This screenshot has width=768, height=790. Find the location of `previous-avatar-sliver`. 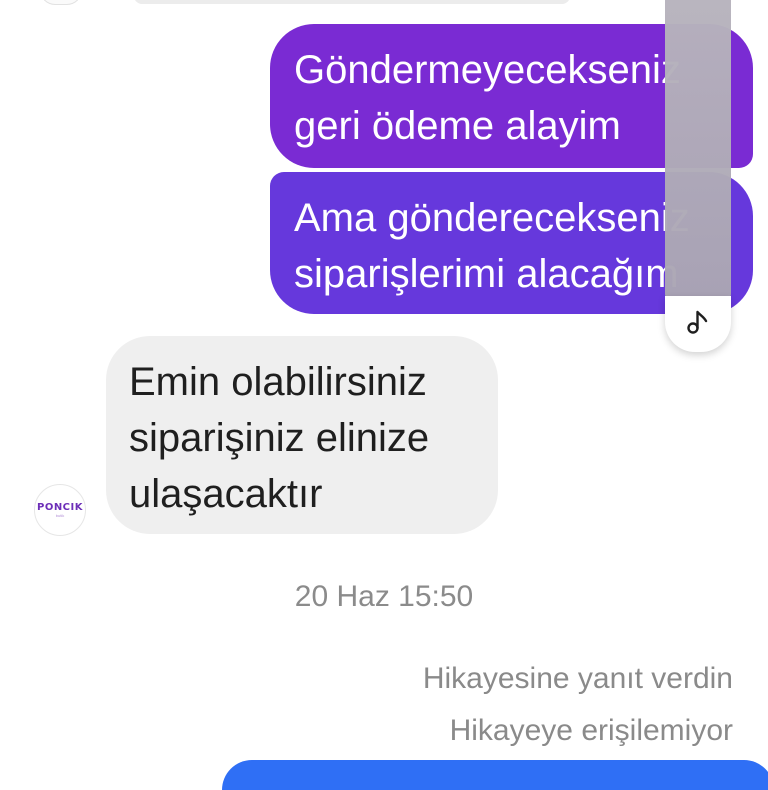

previous-avatar-sliver is located at coordinates (61, 2).